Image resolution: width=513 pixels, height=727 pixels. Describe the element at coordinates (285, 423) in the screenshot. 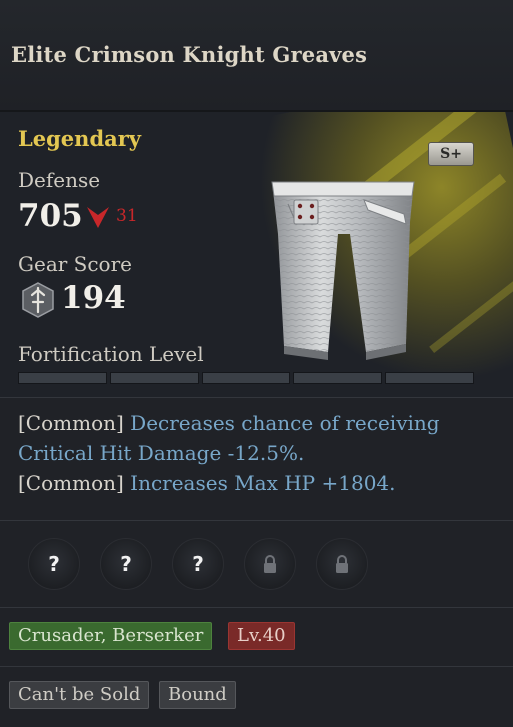

I see `effect-text: Decreases chance of receiving` at that location.